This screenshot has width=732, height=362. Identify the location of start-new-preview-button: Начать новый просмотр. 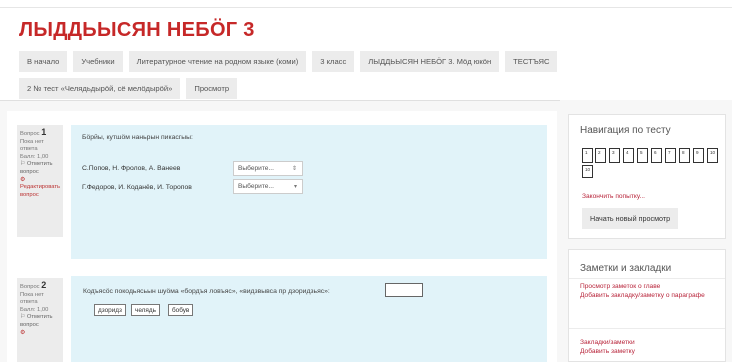
(630, 218).